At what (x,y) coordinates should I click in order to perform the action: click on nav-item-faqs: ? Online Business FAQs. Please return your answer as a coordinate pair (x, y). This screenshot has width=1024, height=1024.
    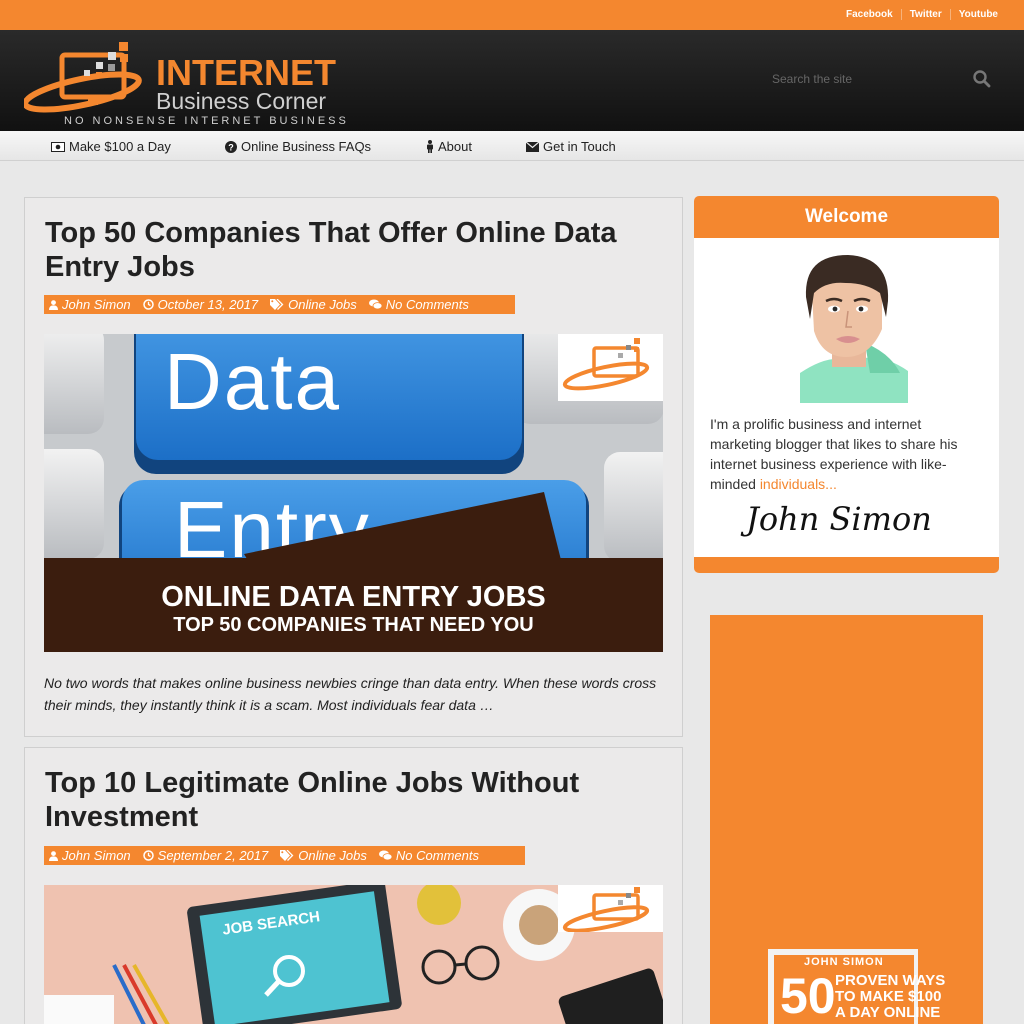
    Looking at the image, I should click on (298, 146).